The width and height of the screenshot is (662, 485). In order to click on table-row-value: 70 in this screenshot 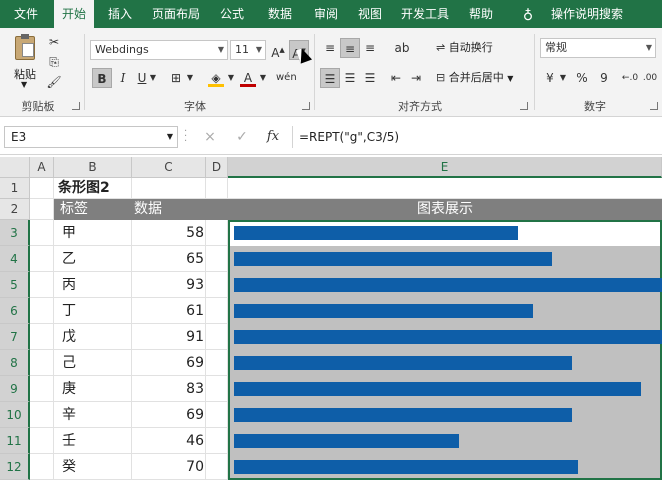, I will do `click(195, 467)`.